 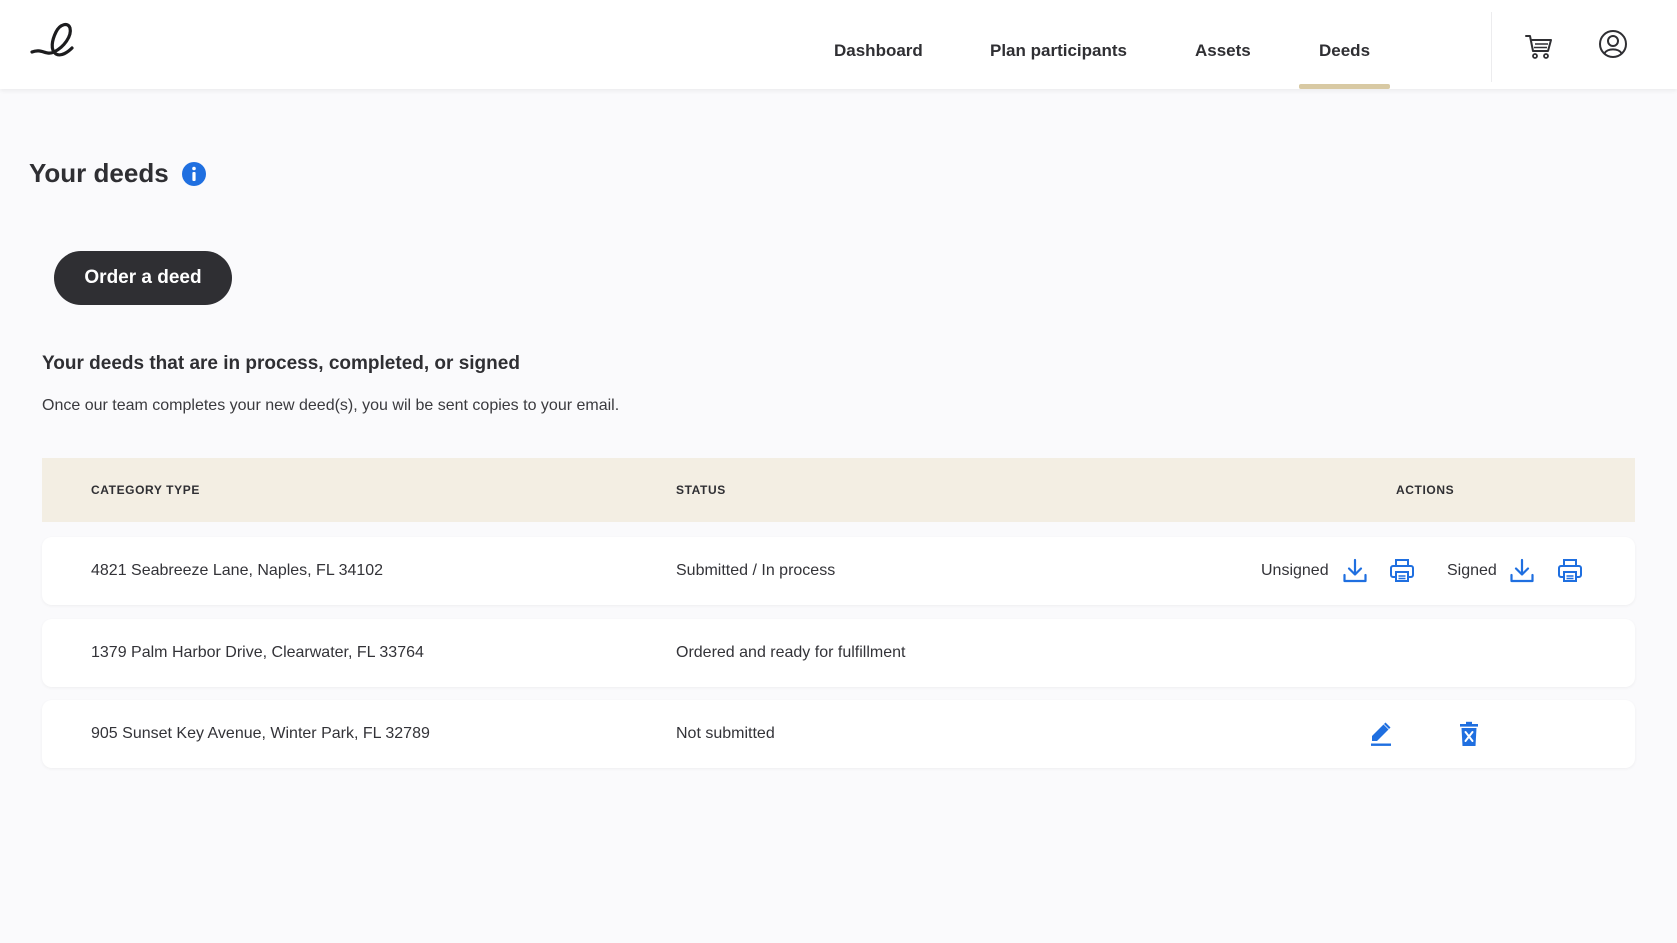 What do you see at coordinates (1613, 44) in the screenshot?
I see `account-icon` at bounding box center [1613, 44].